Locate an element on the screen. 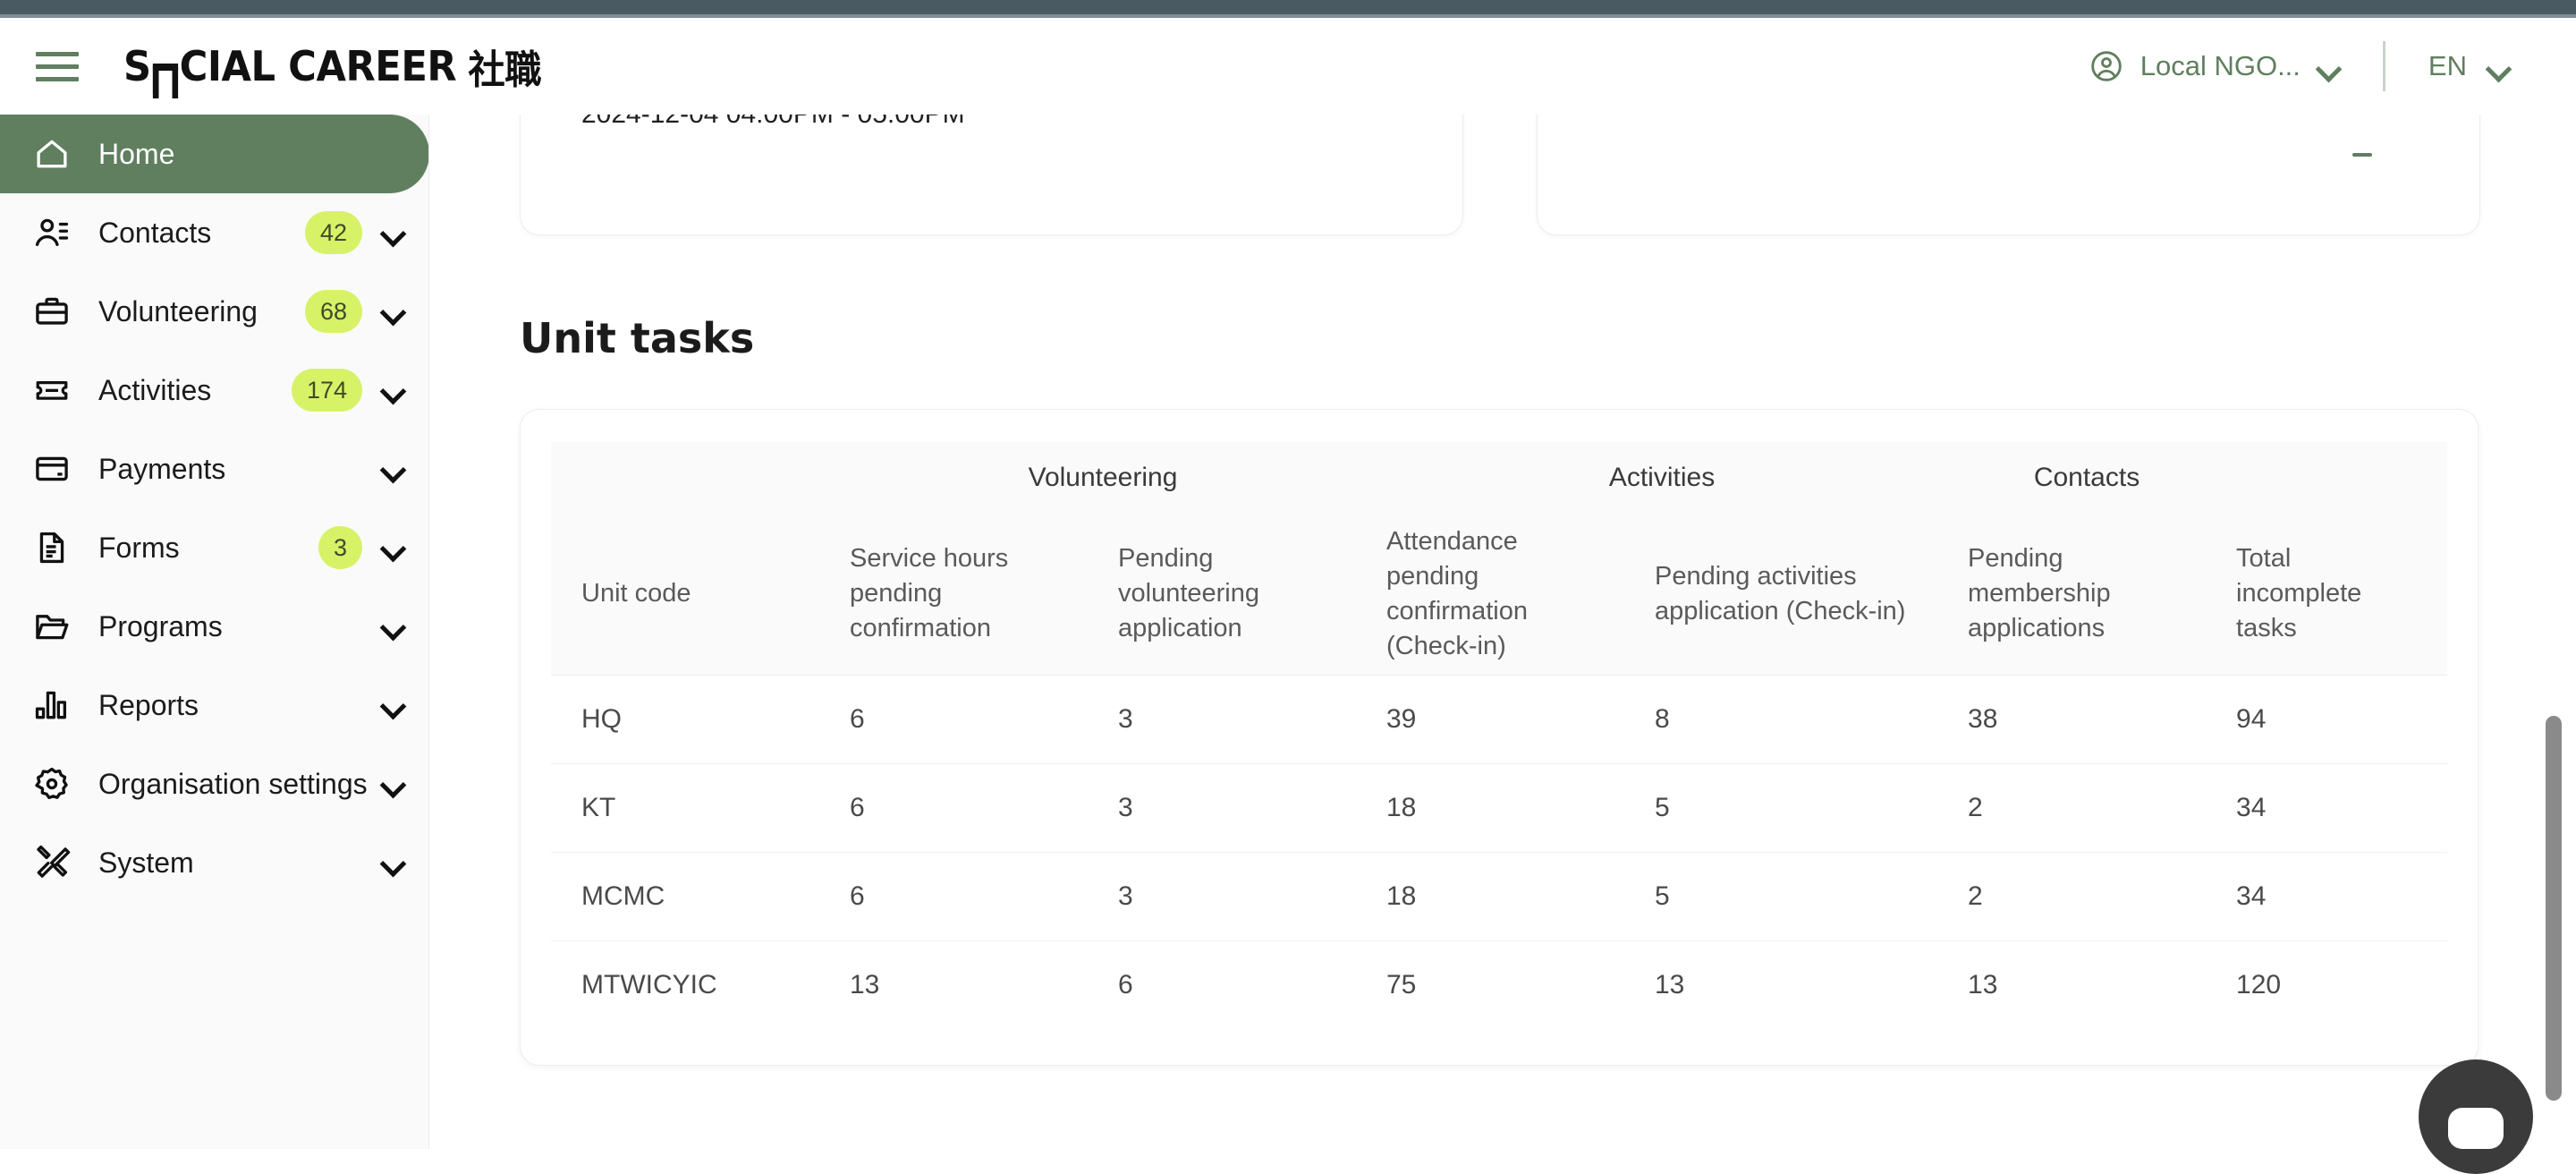 This screenshot has height=1174, width=2576. ticket-icon is located at coordinates (52, 390).